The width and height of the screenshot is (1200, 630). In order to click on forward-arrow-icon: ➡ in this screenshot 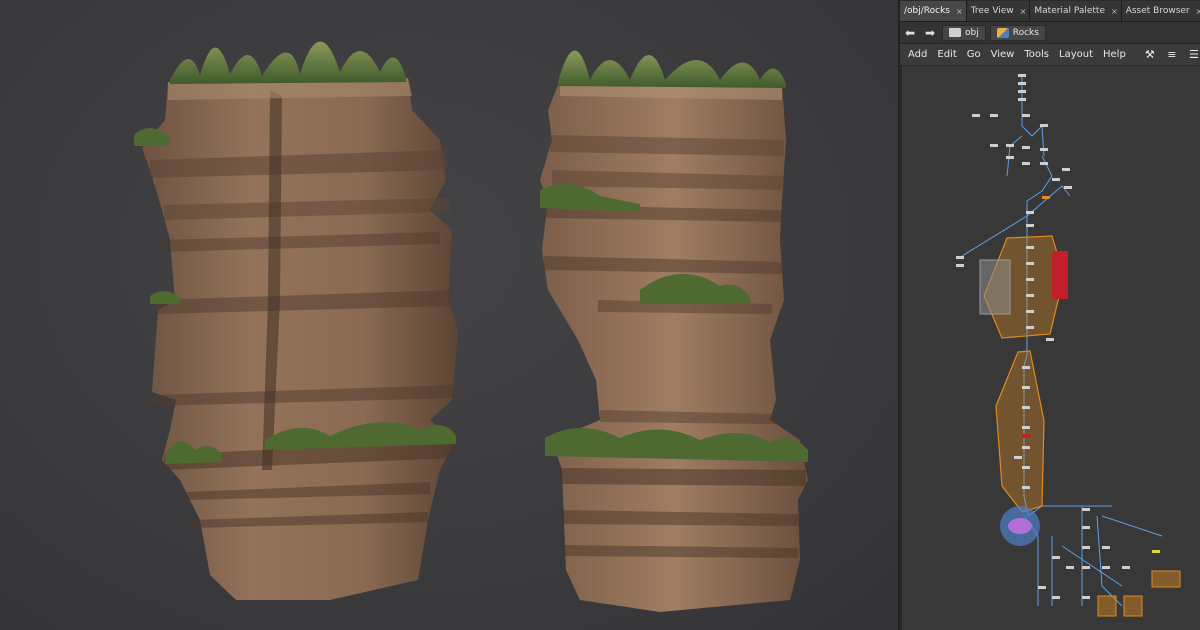, I will do `click(930, 33)`.